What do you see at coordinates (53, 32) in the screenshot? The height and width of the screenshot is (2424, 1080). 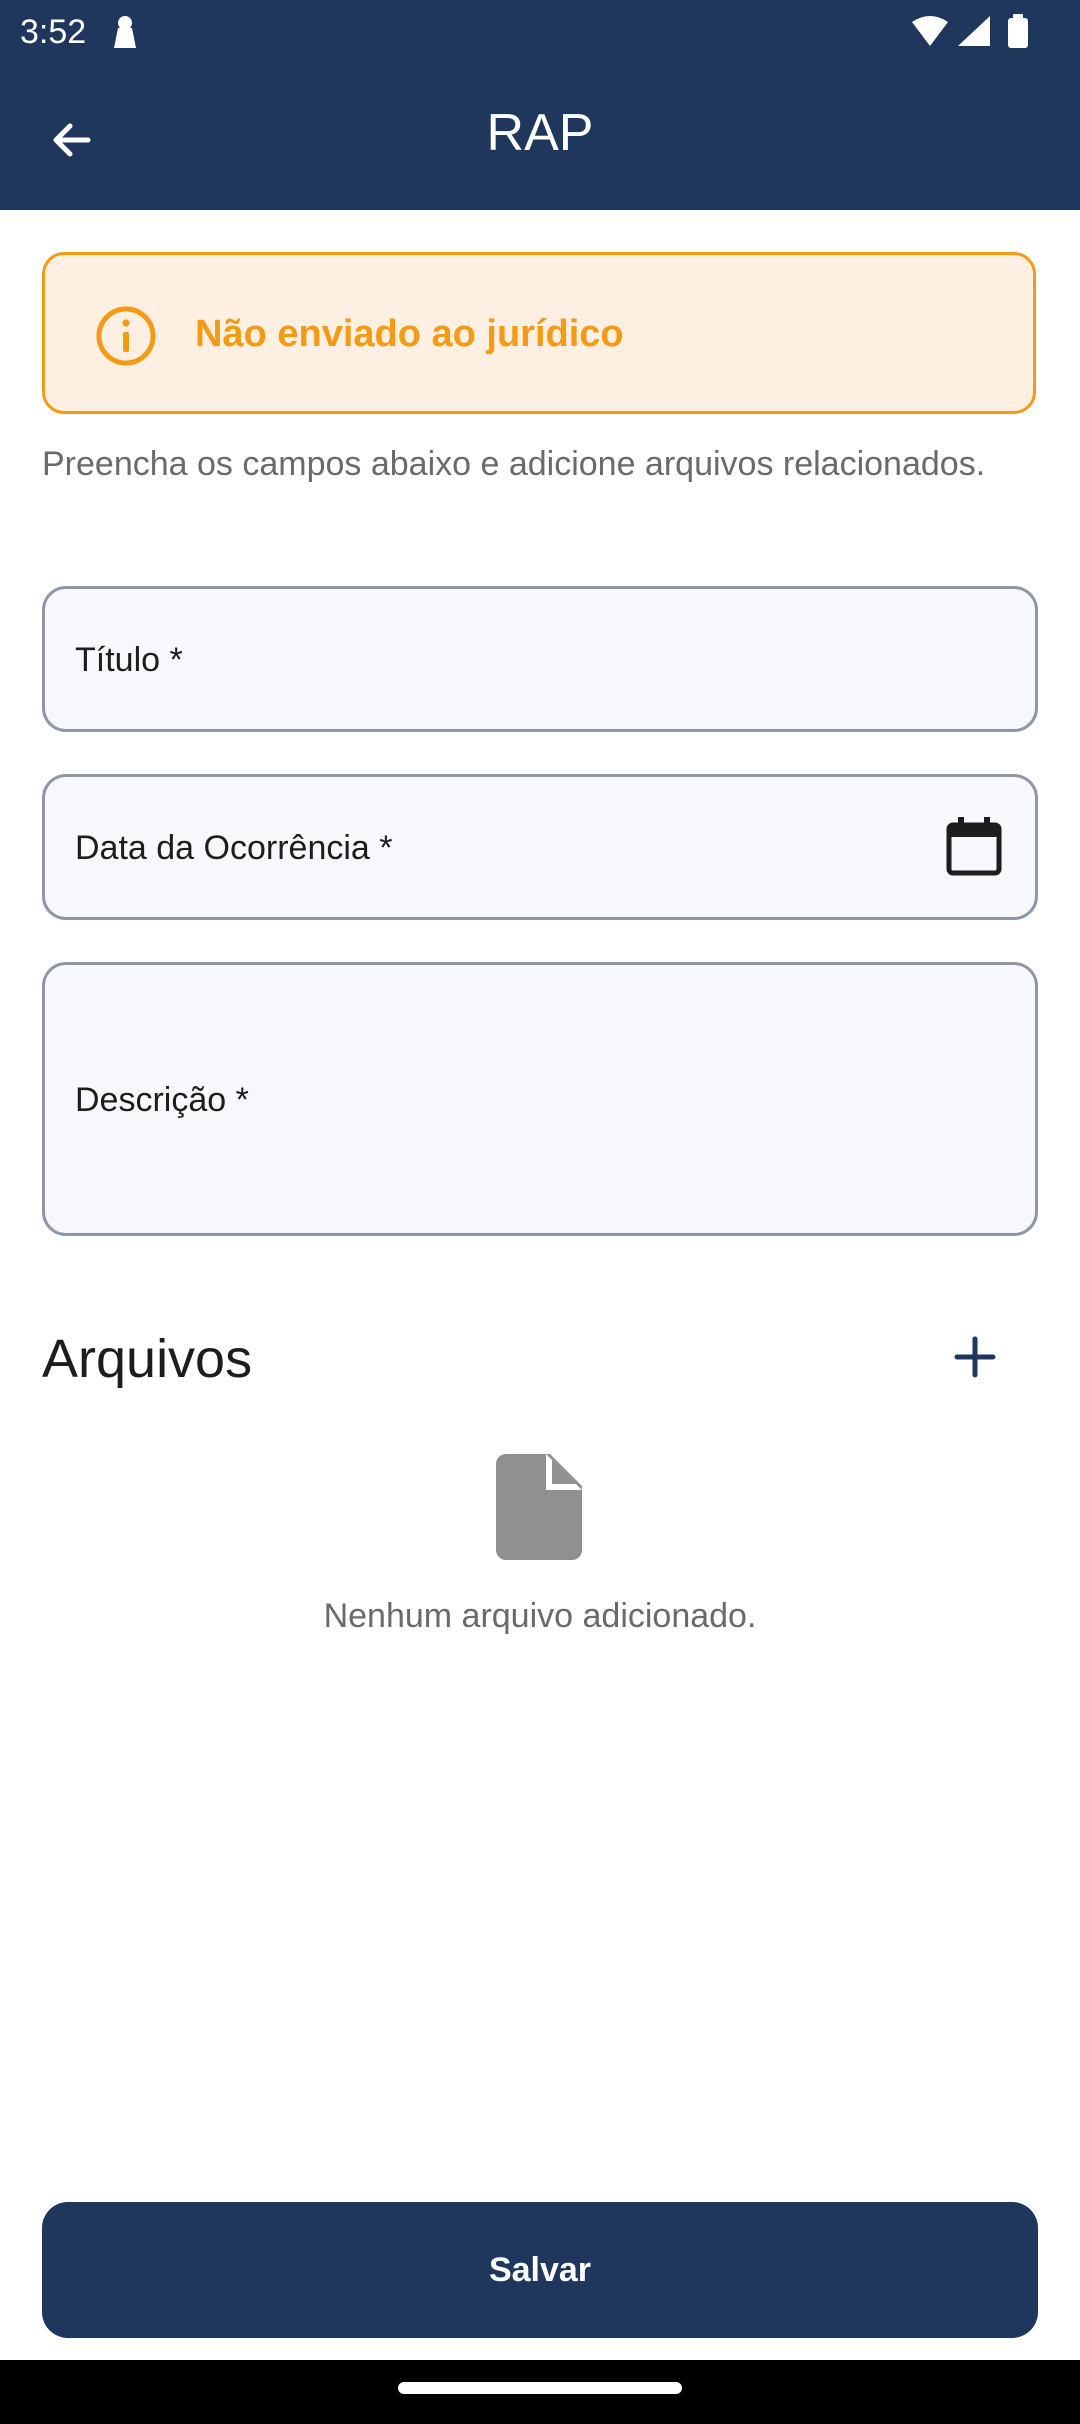 I see `status-time: 3:52` at bounding box center [53, 32].